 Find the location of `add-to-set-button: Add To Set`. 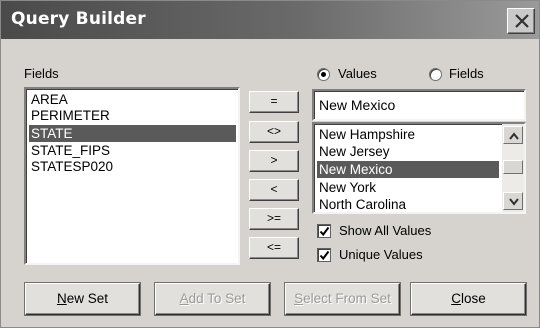

add-to-set-button: Add To Set is located at coordinates (212, 299).